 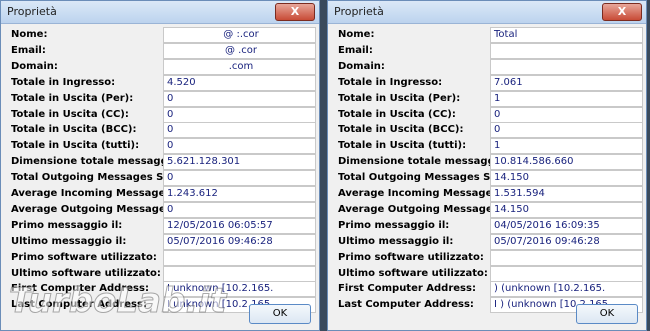 I want to click on field-label: Totale in Uscita (tutti):, so click(x=75, y=146).